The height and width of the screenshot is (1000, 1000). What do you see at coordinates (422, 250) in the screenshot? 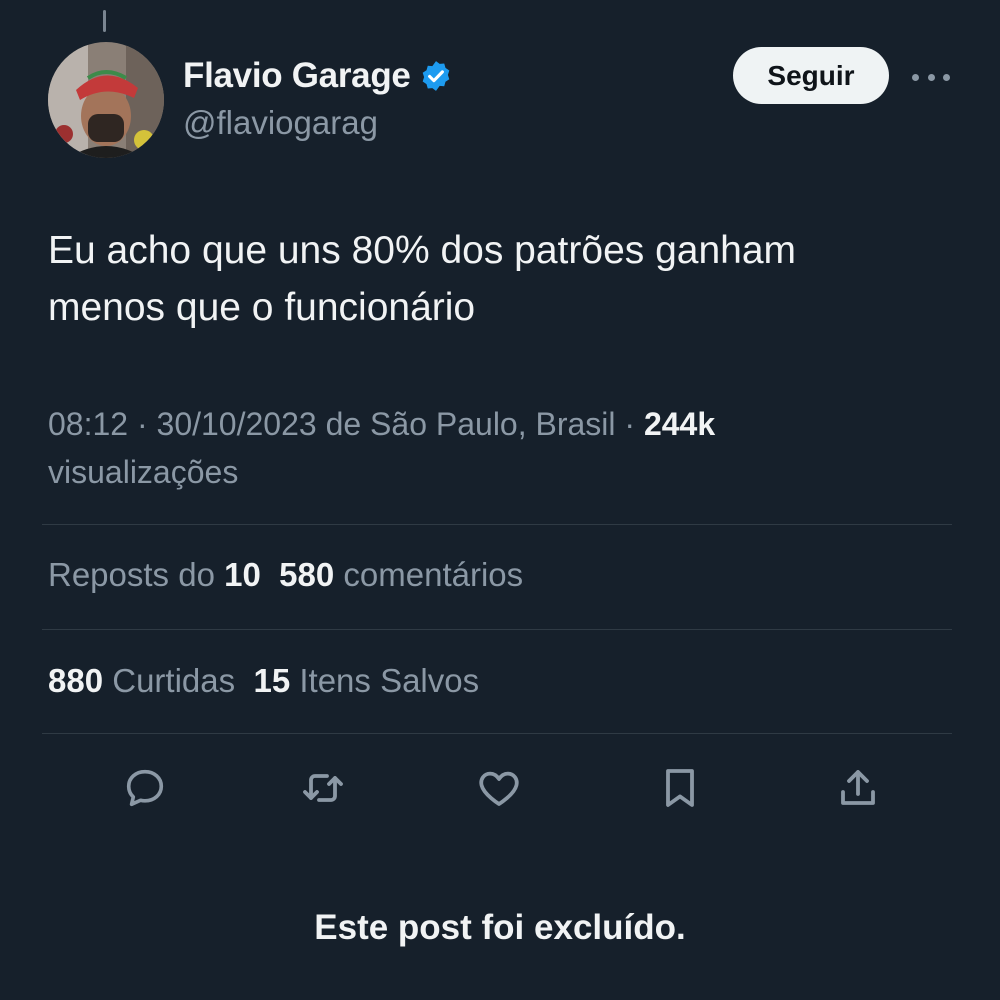
I see `tweet-text-line-1: Eu acho que uns 80% dos patrões ganham` at bounding box center [422, 250].